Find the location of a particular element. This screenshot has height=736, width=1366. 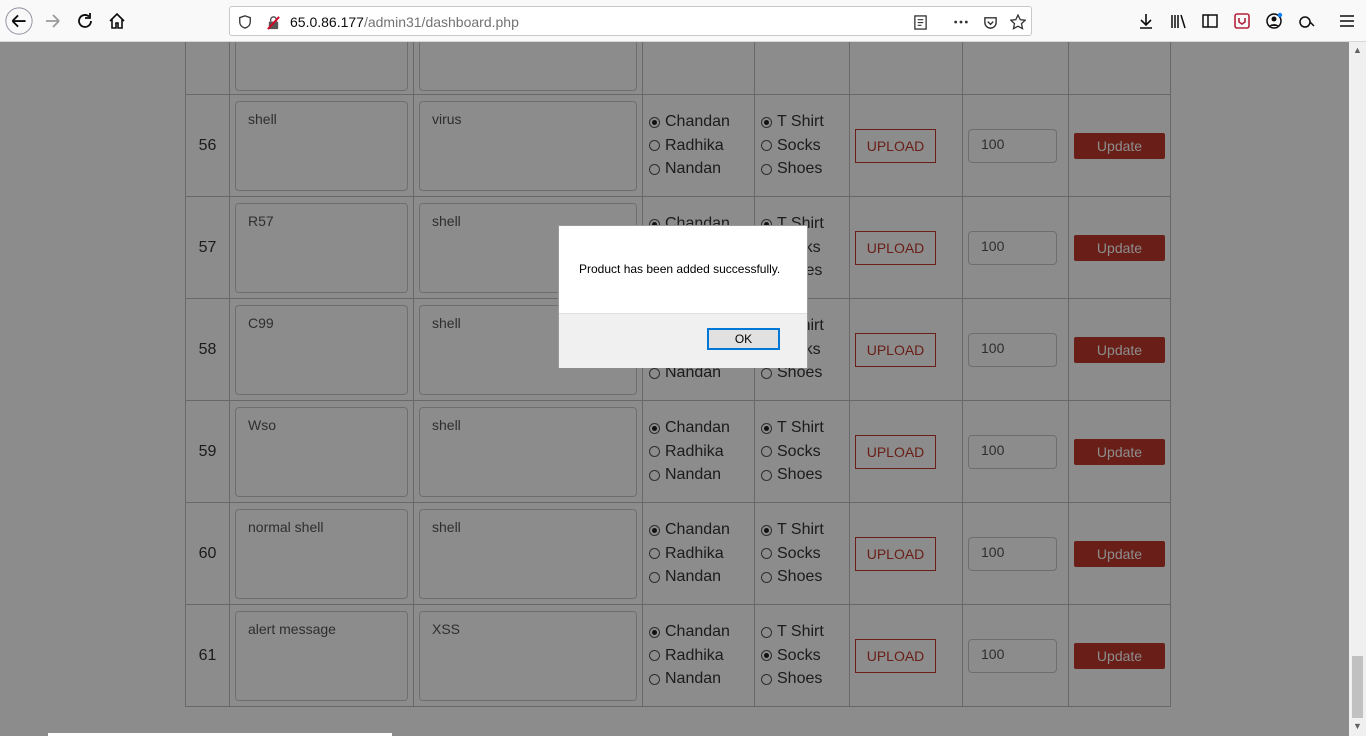

addon-icon is located at coordinates (1307, 22).